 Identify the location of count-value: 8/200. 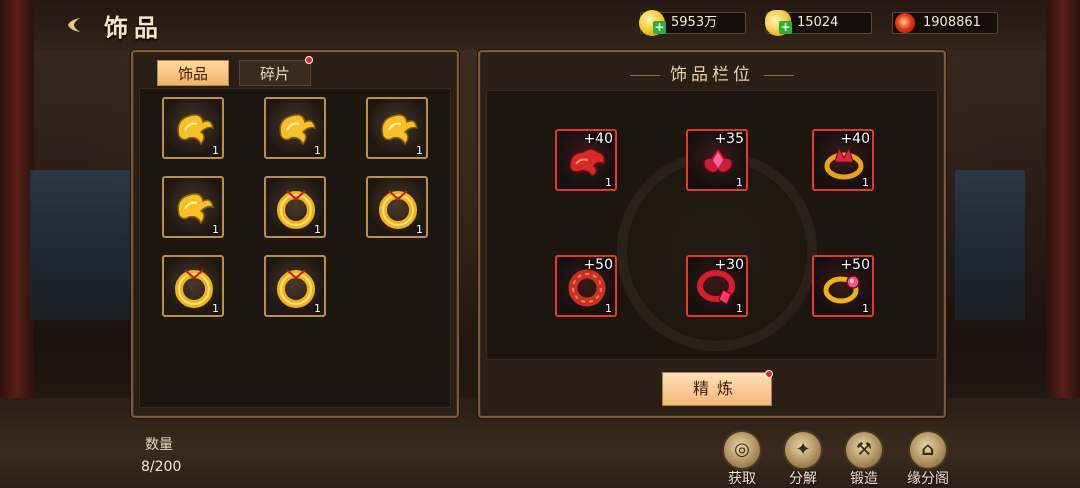
(161, 467).